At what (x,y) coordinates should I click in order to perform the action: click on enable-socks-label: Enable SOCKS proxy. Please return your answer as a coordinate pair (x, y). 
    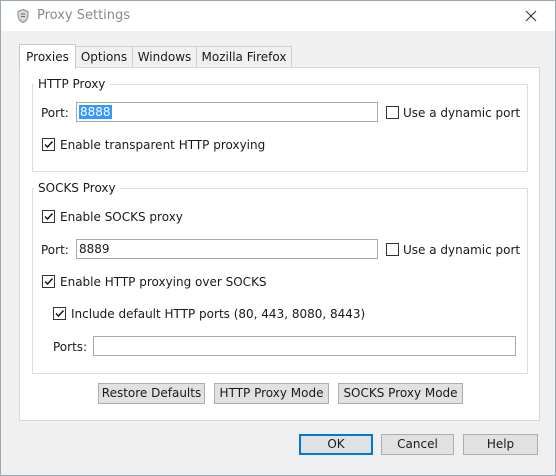
    Looking at the image, I should click on (121, 217).